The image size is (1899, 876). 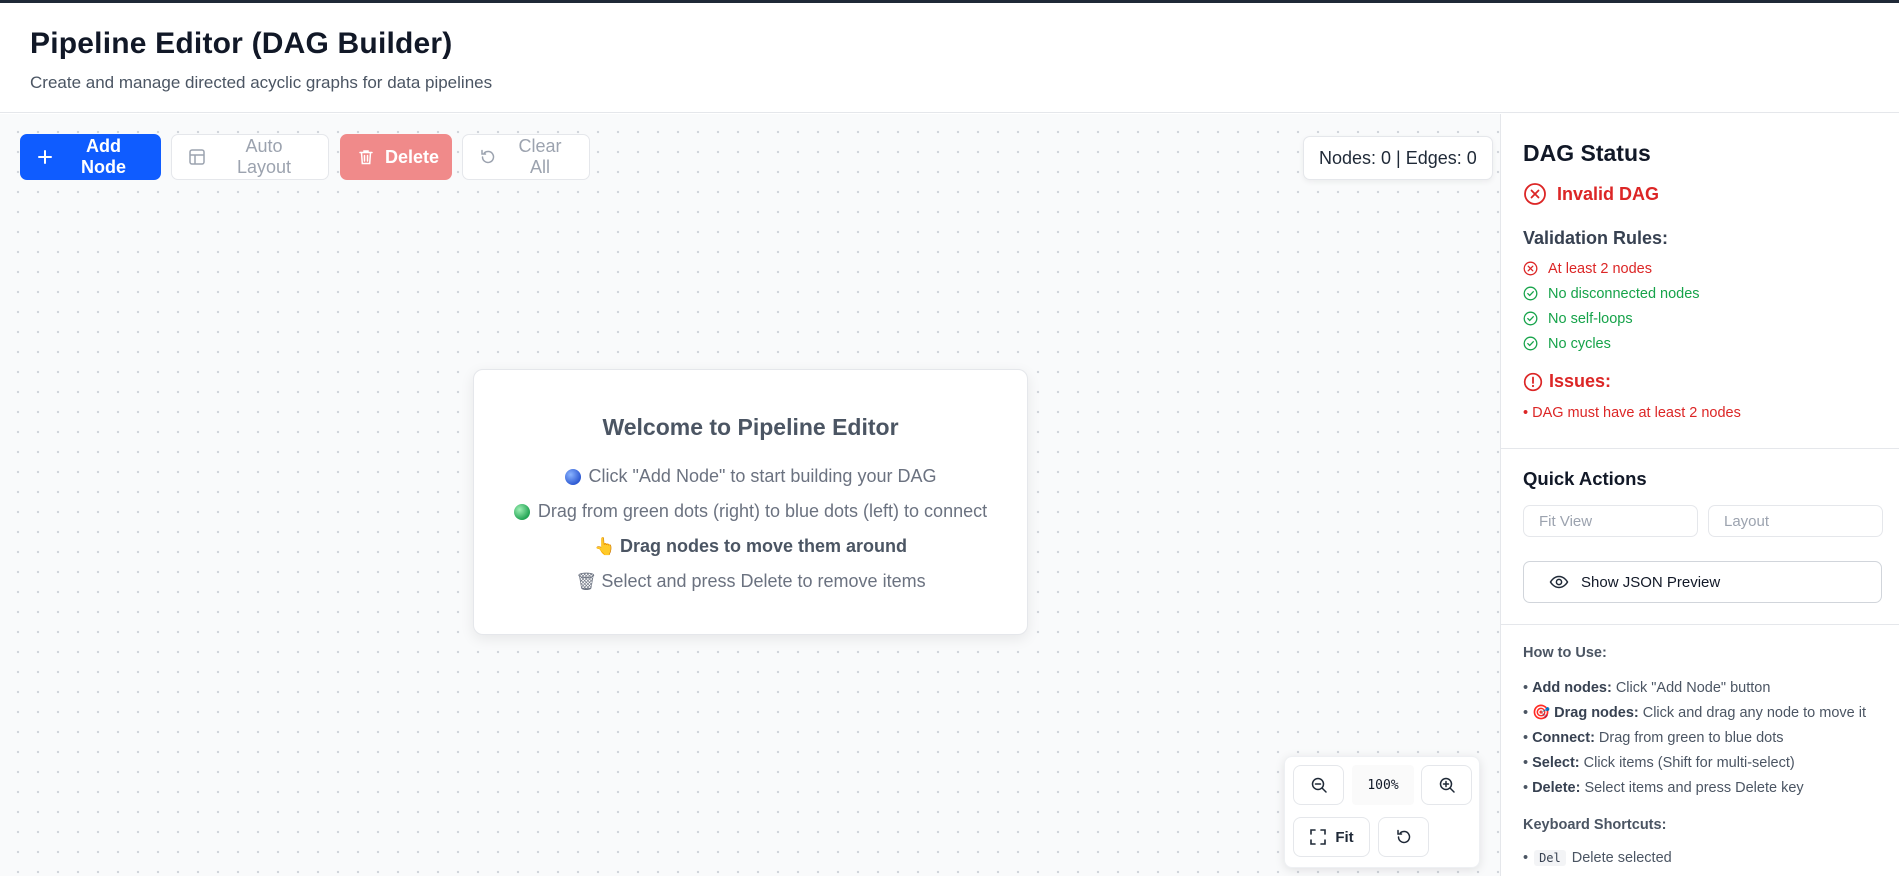 I want to click on issues-title: Issues:, so click(x=1567, y=381).